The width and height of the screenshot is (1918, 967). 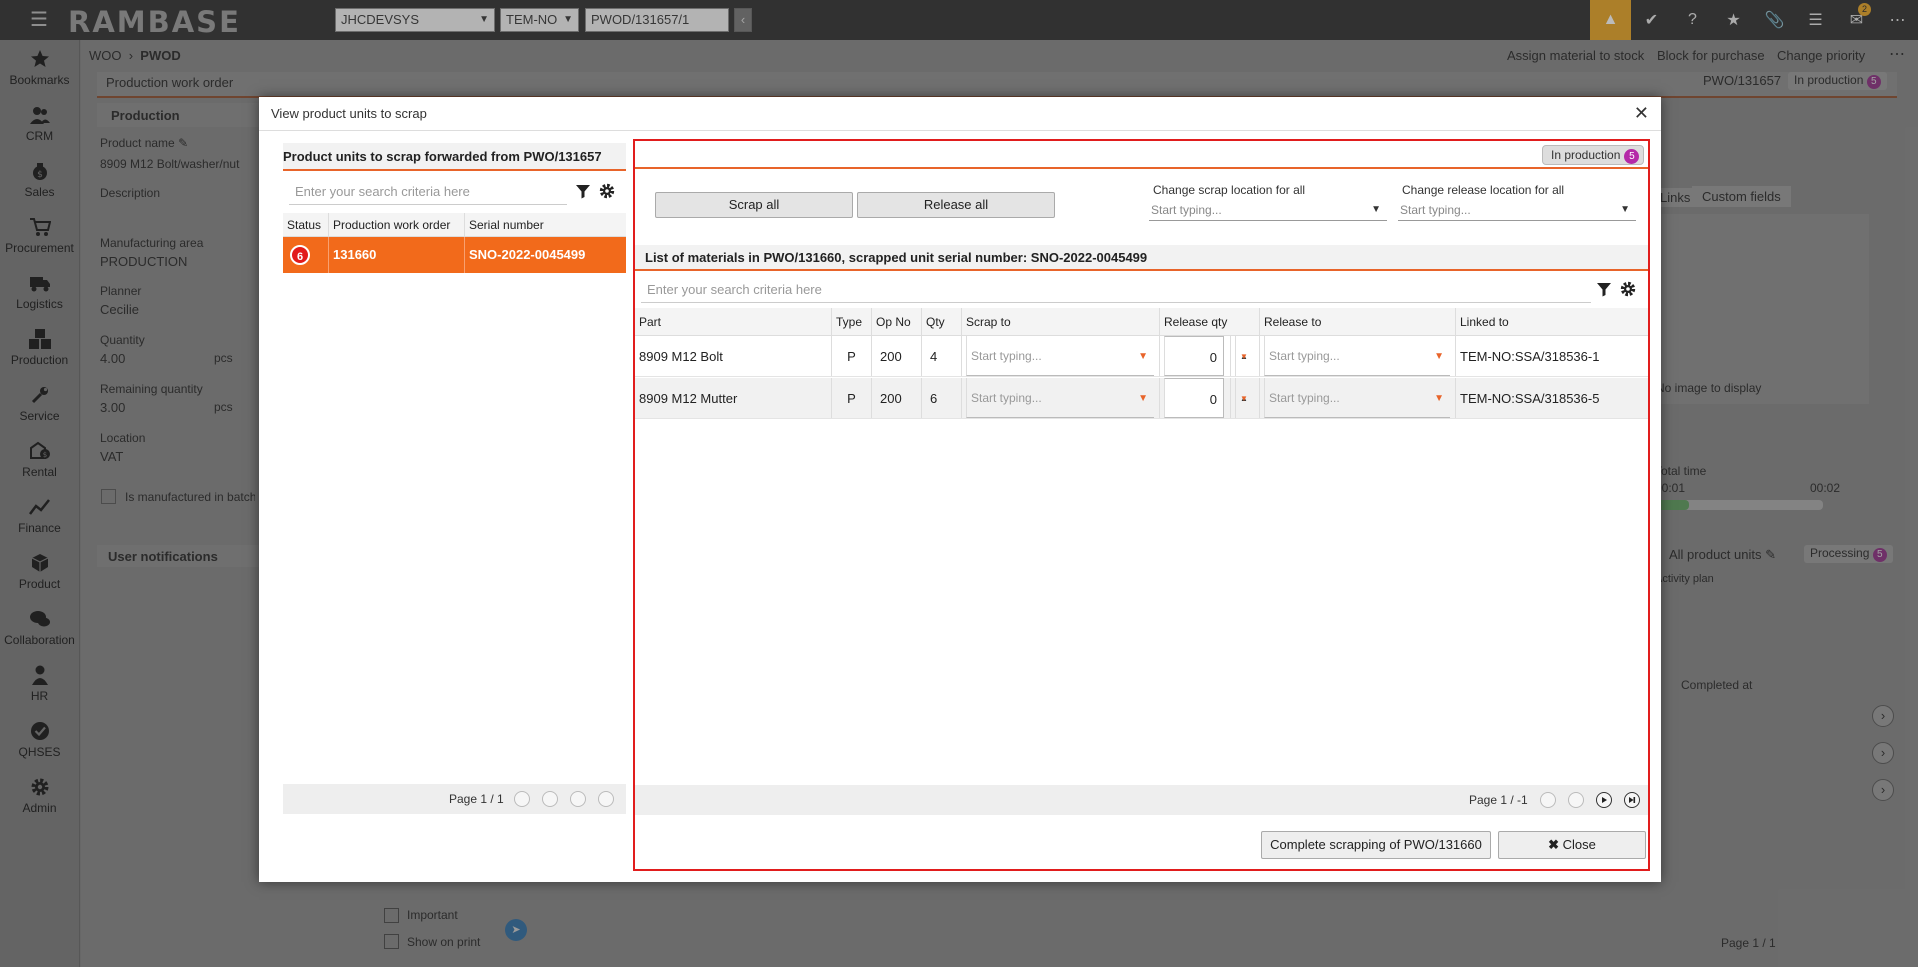 What do you see at coordinates (1551, 356) in the screenshot?
I see `linked-to-cell: TEM-NO:SSA/318536-1` at bounding box center [1551, 356].